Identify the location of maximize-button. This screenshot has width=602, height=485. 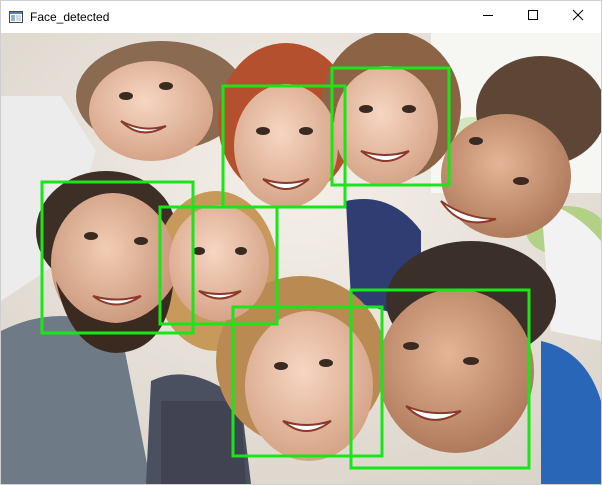
(533, 17).